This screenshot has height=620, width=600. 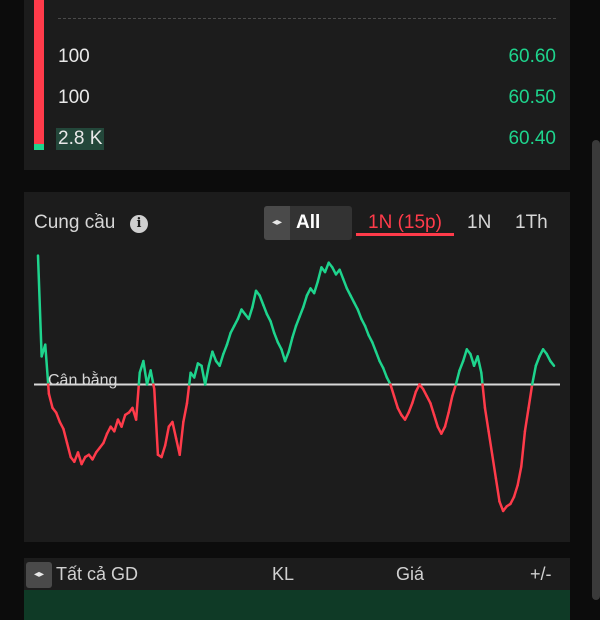 I want to click on range-value: All, so click(x=308, y=222).